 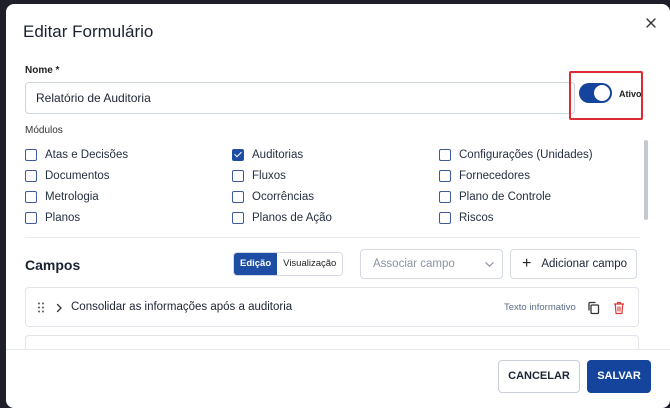 What do you see at coordinates (539, 376) in the screenshot?
I see `cancel-button: CANCELAR` at bounding box center [539, 376].